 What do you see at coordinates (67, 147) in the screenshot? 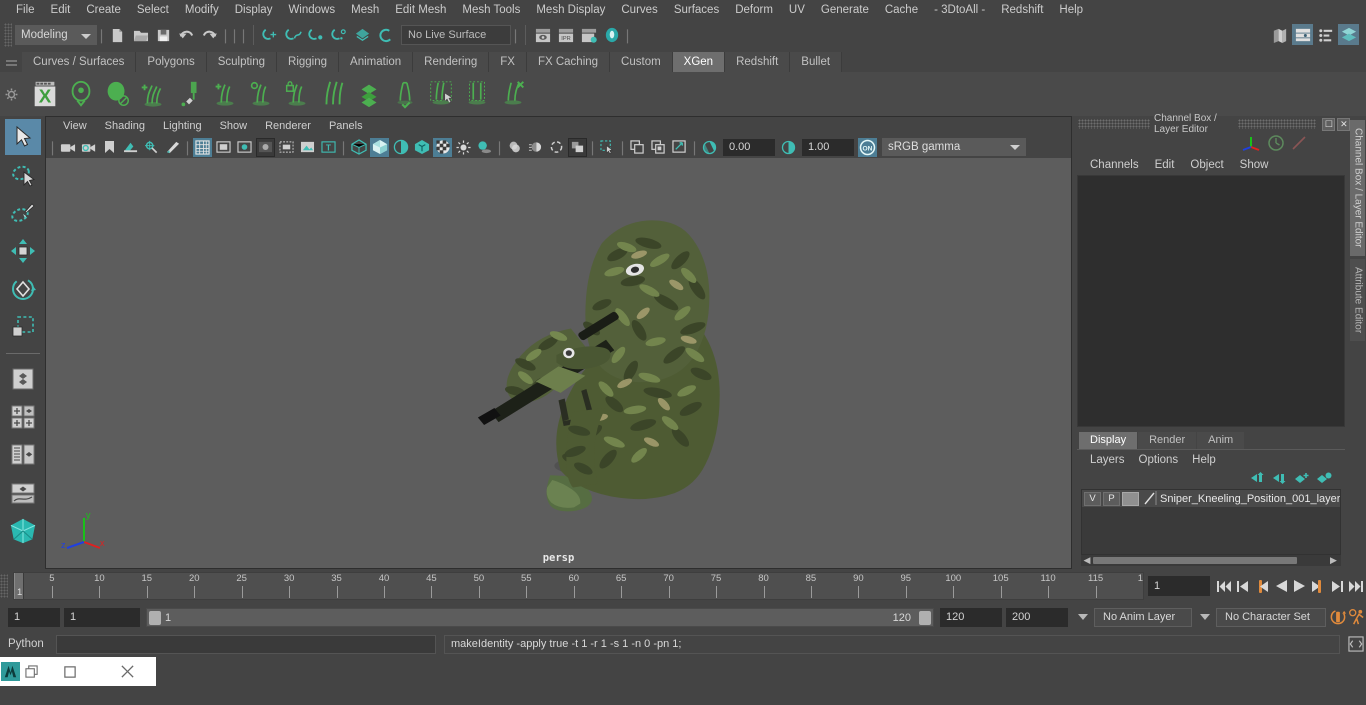
I see `select-camera-icon` at bounding box center [67, 147].